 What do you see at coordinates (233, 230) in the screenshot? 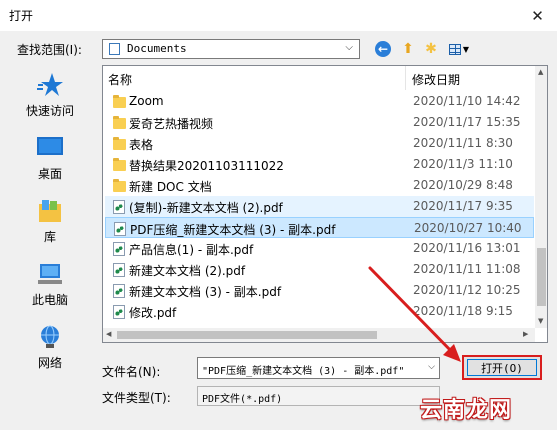
I see `file-name: PDF压缩_新建文本文档 (3) - 副本.pdf` at bounding box center [233, 230].